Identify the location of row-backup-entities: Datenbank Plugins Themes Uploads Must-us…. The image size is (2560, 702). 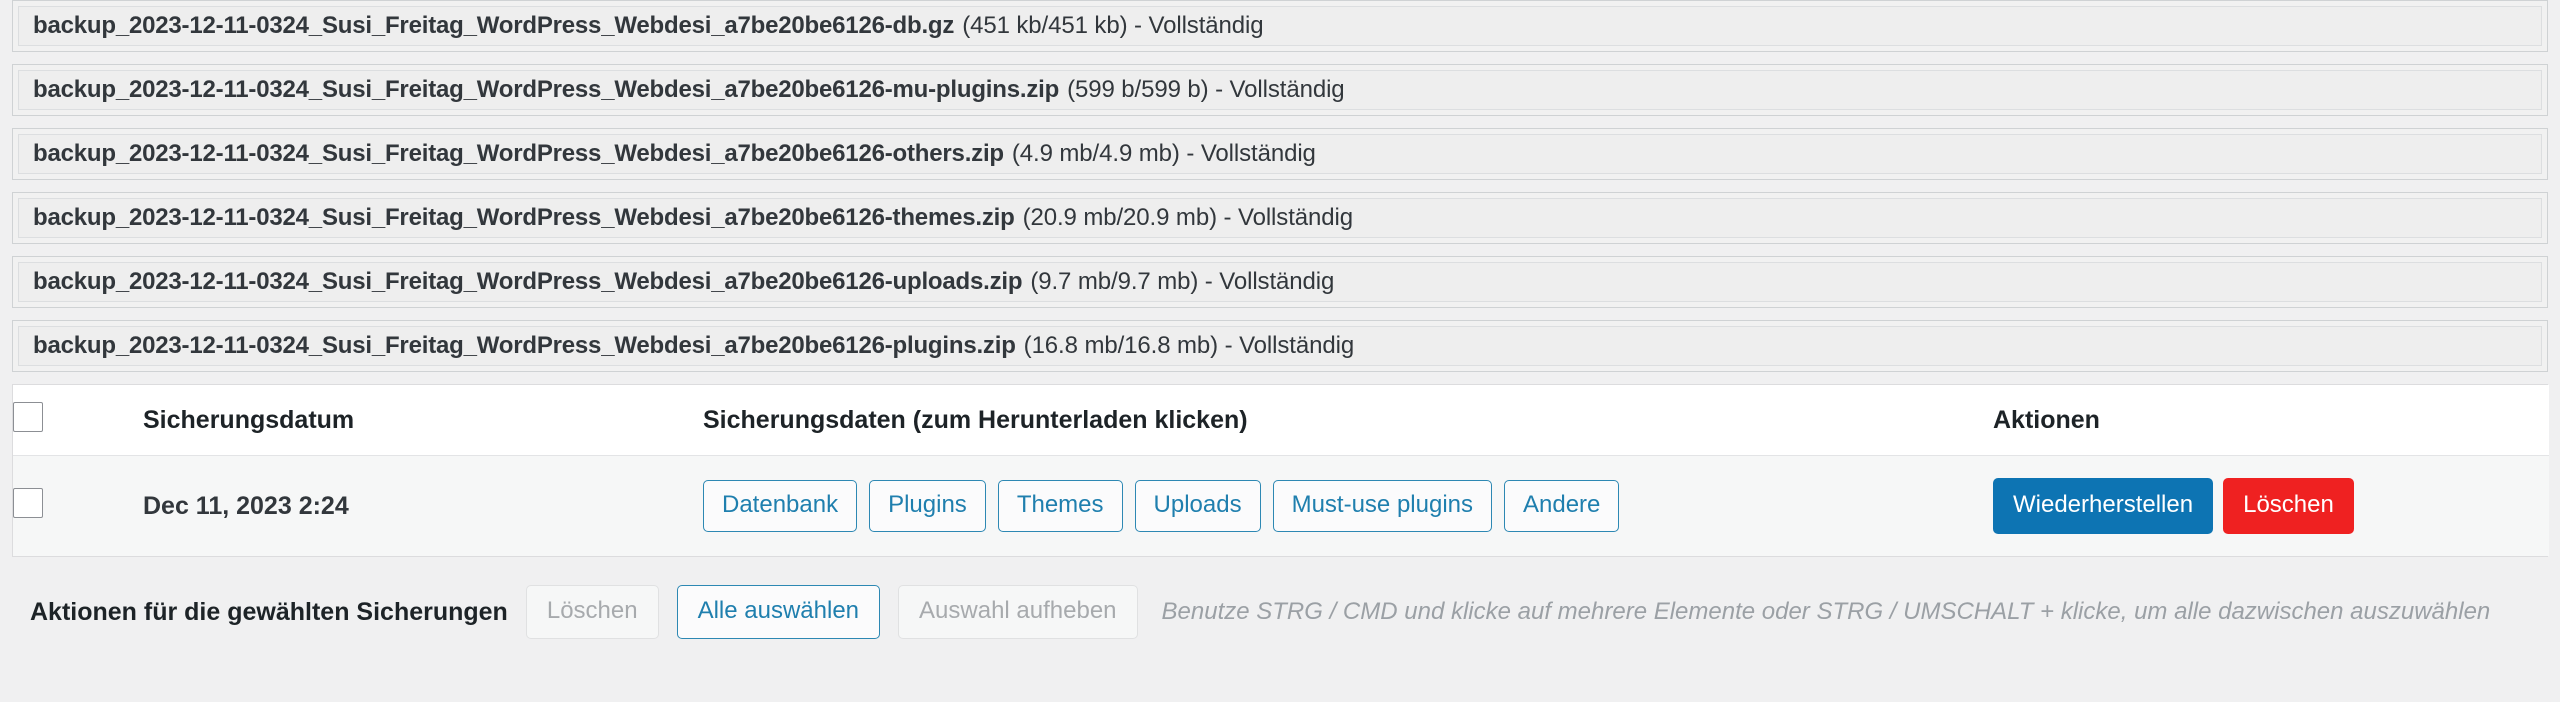
(1348, 505).